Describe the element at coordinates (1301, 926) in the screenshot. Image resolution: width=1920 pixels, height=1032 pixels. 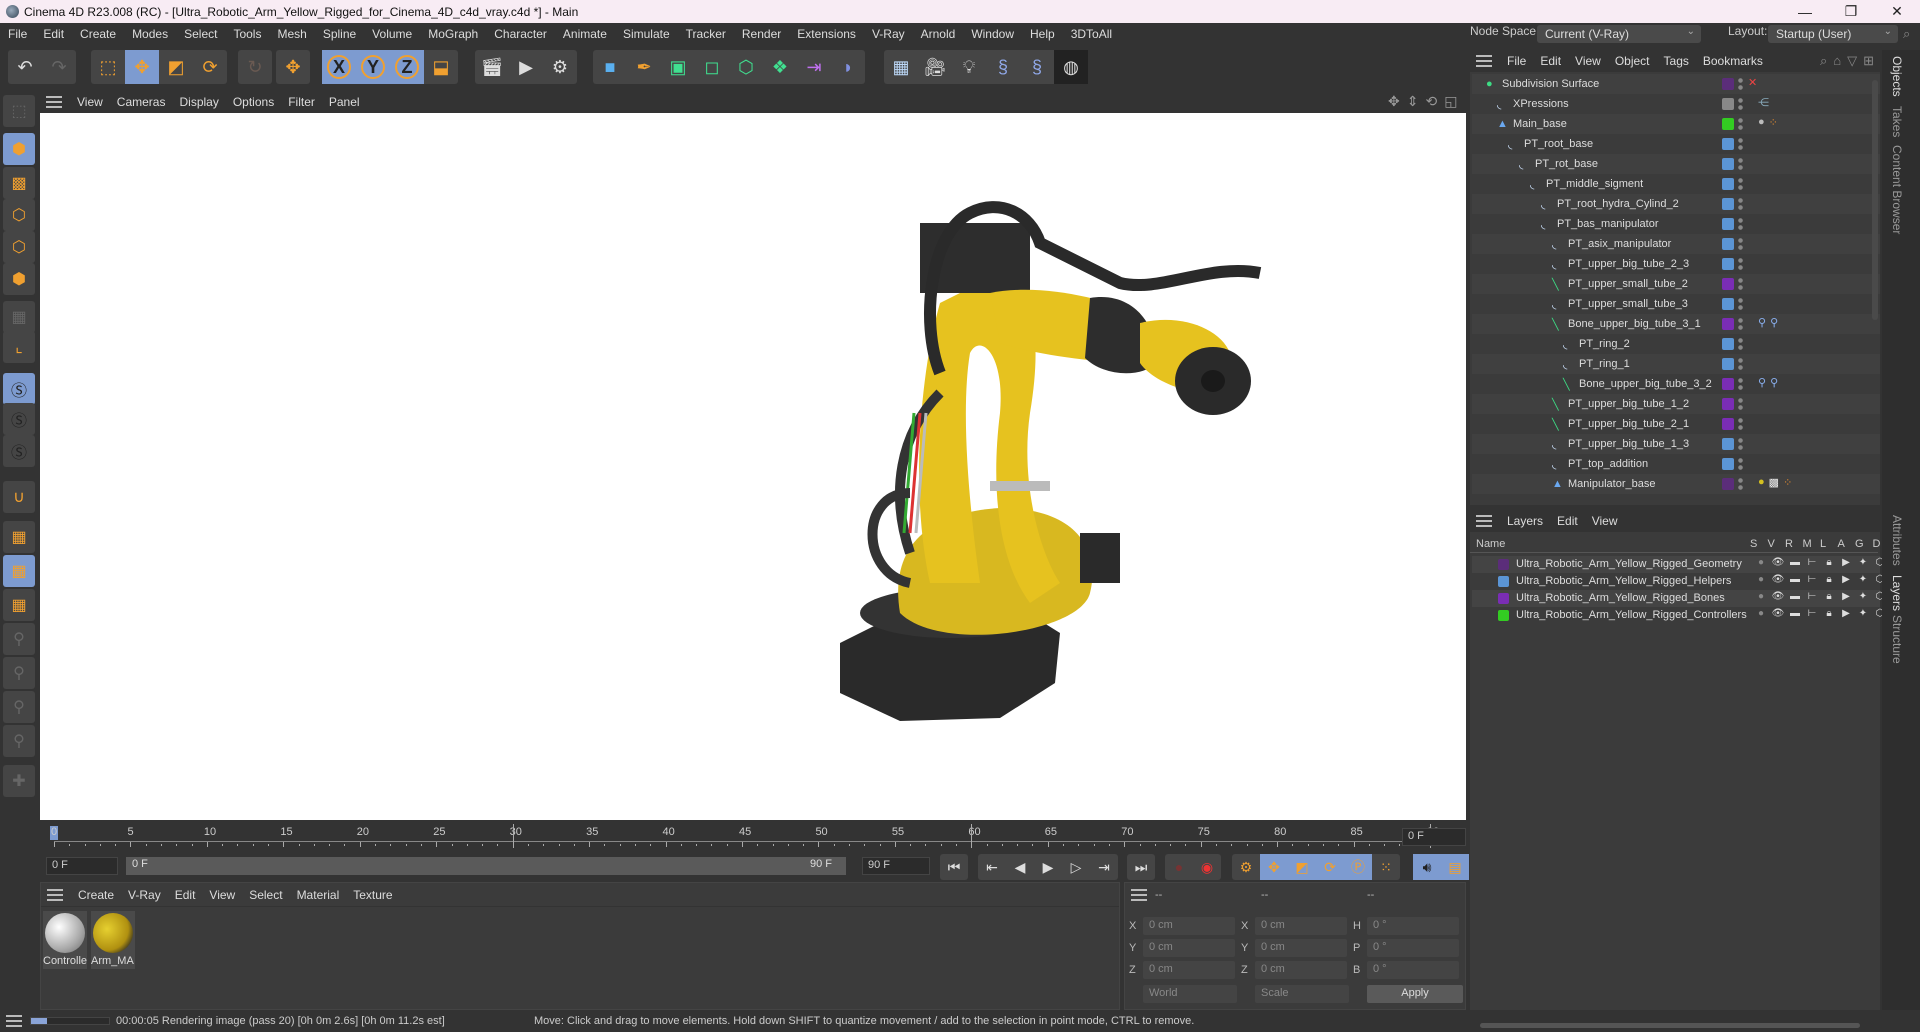
I see `coord-size-x-field: 0 cm` at that location.